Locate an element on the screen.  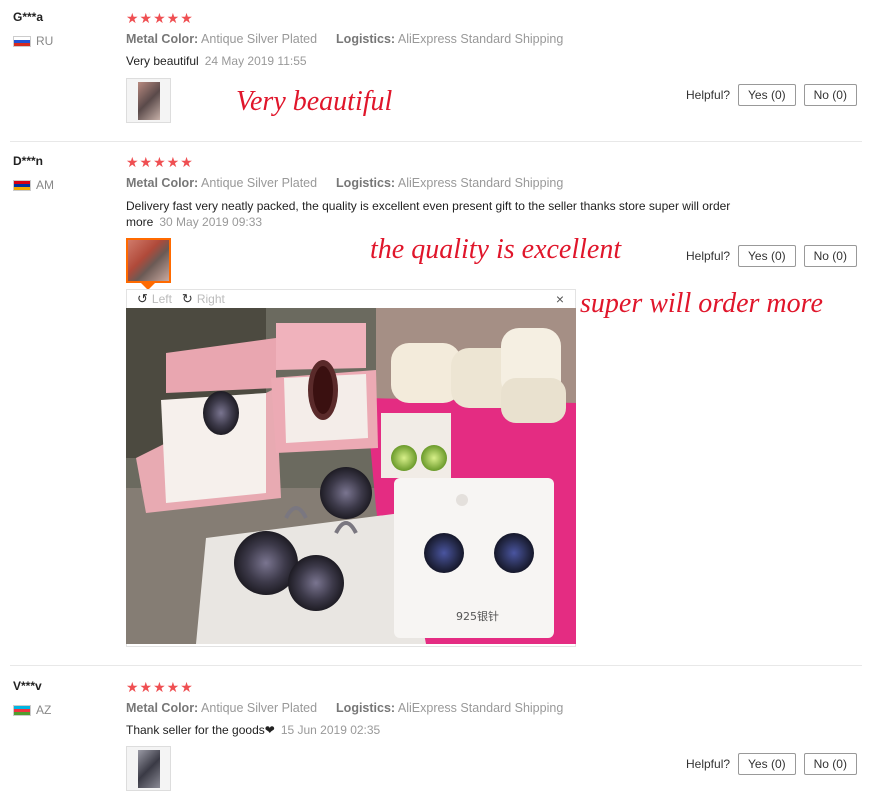
review-body: Very beautiful is located at coordinates (162, 61).